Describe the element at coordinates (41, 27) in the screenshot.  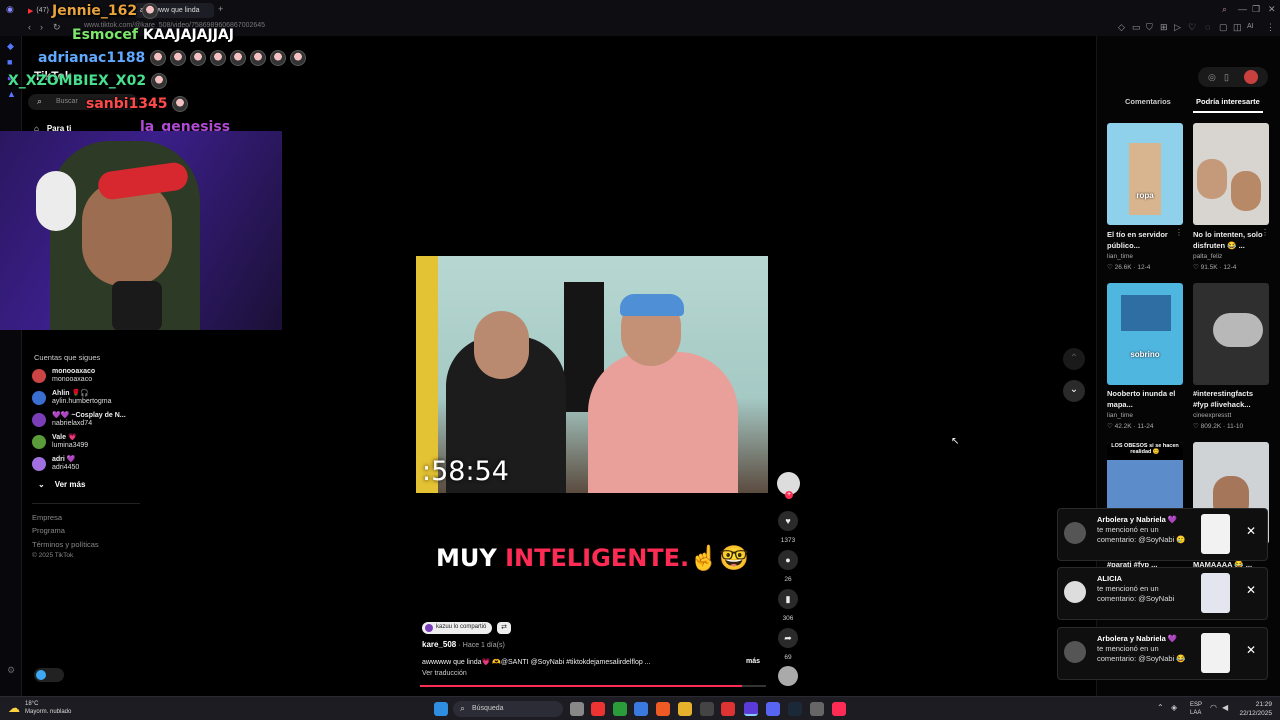
I see `forward-icon: ›` at that location.